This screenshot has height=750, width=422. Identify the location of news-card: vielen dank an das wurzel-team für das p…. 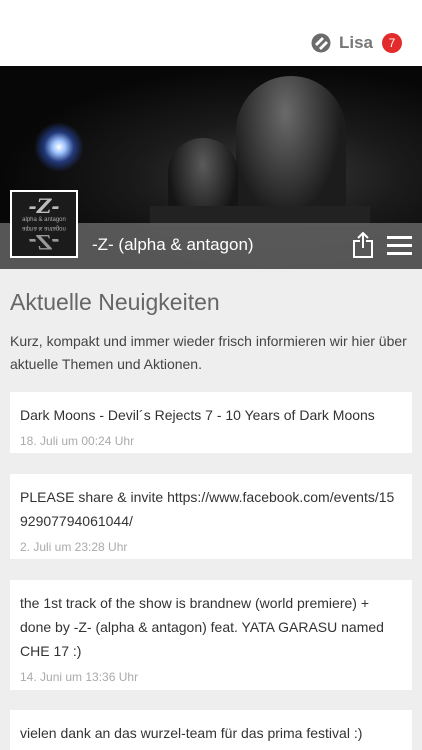
(211, 730).